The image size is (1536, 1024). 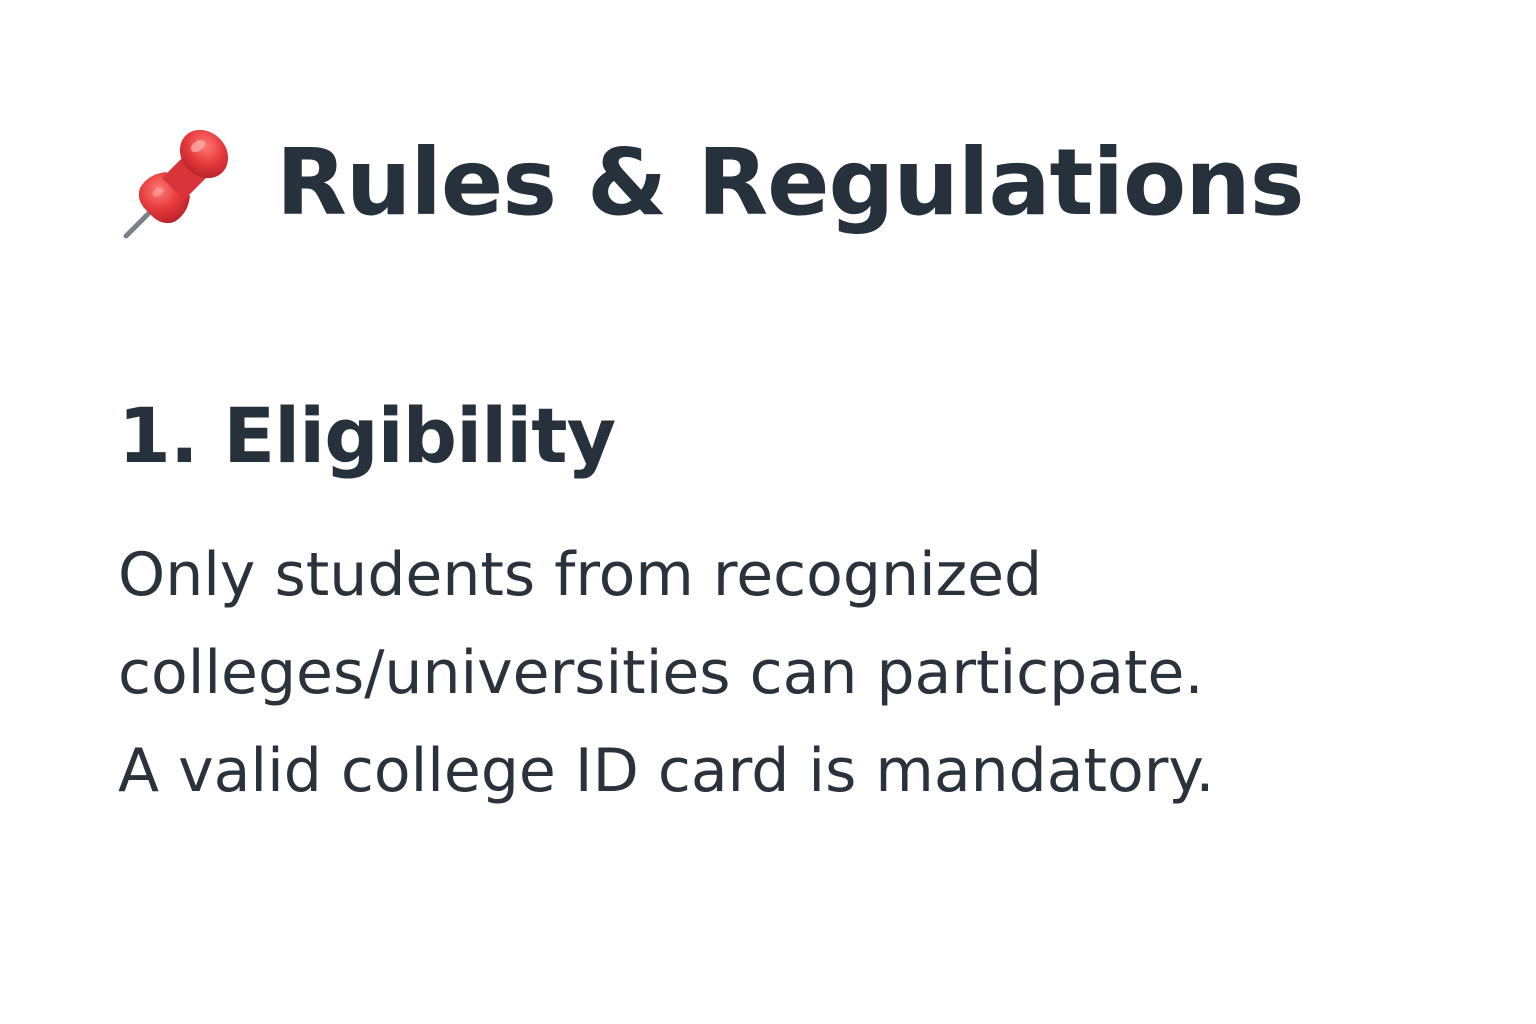 I want to click on title-row: Rules & Regulations, so click(x=711, y=183).